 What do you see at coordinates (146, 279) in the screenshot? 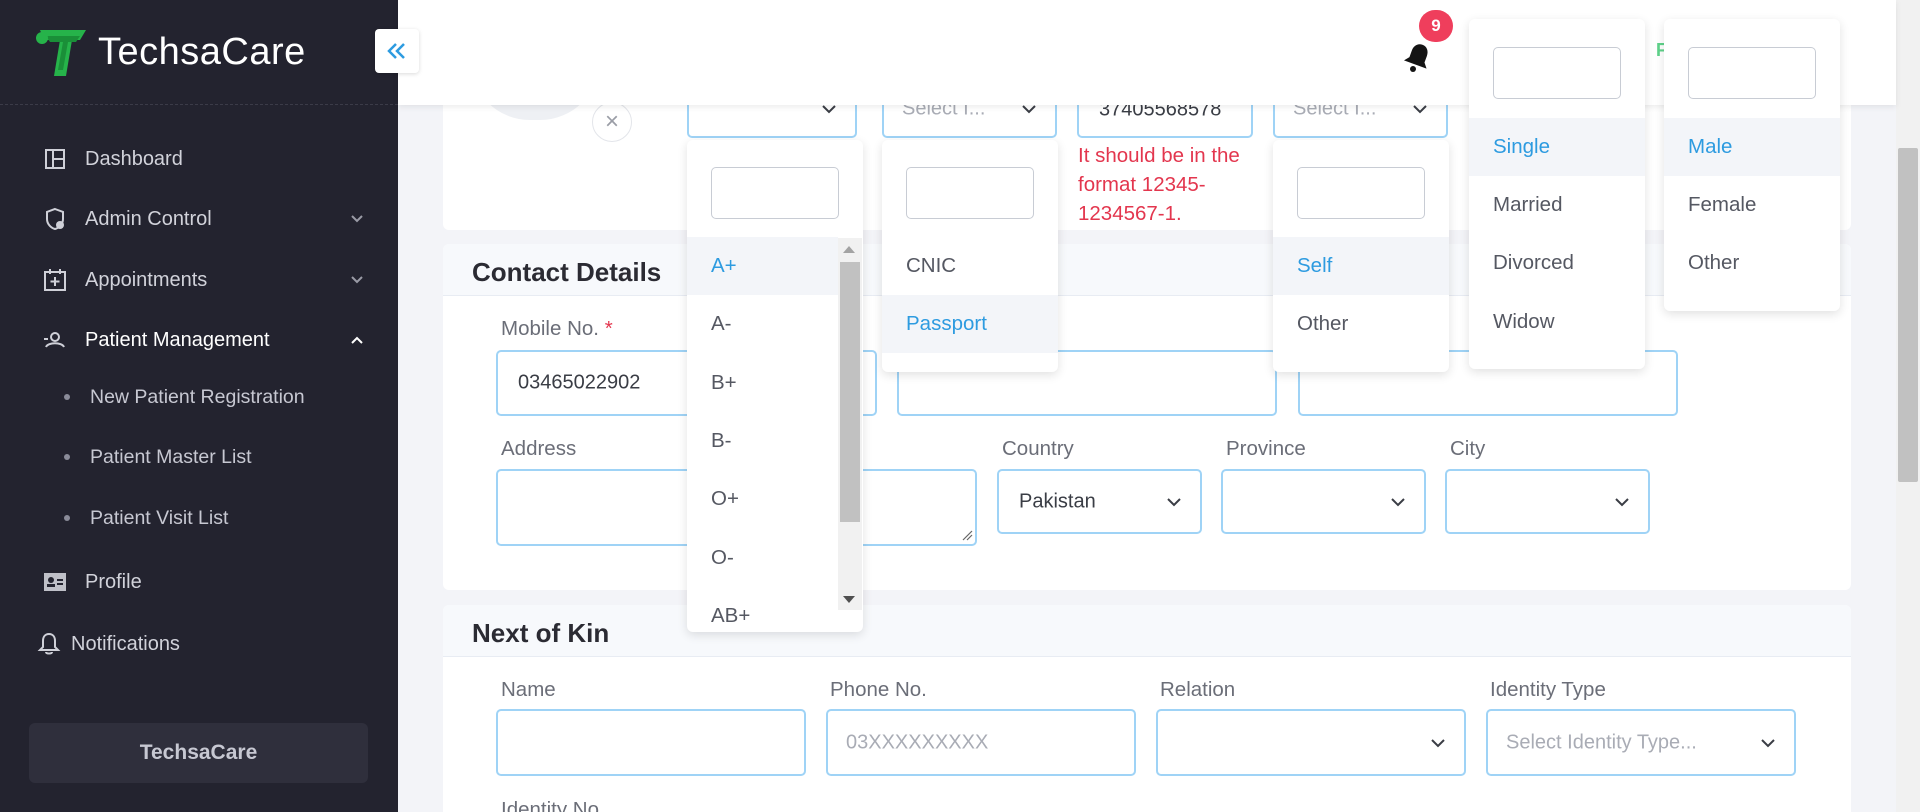
I see `sidebar-item-label: Appointments` at bounding box center [146, 279].